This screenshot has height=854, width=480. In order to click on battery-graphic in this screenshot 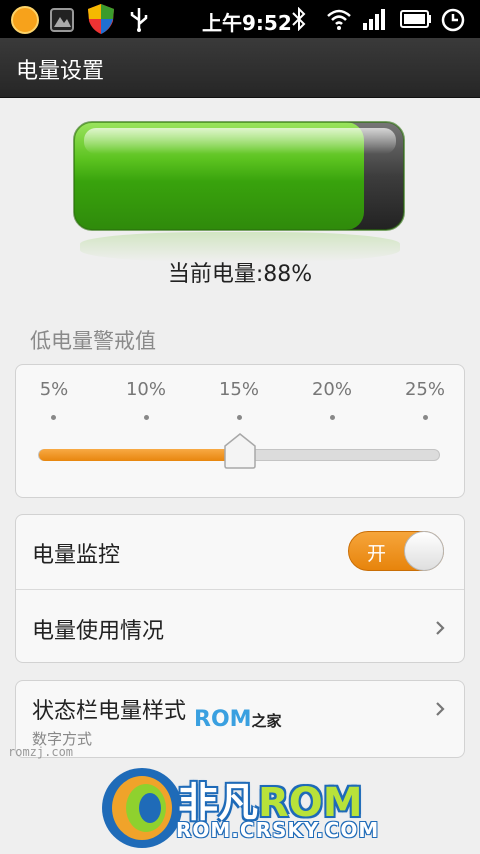, I will do `click(240, 177)`.